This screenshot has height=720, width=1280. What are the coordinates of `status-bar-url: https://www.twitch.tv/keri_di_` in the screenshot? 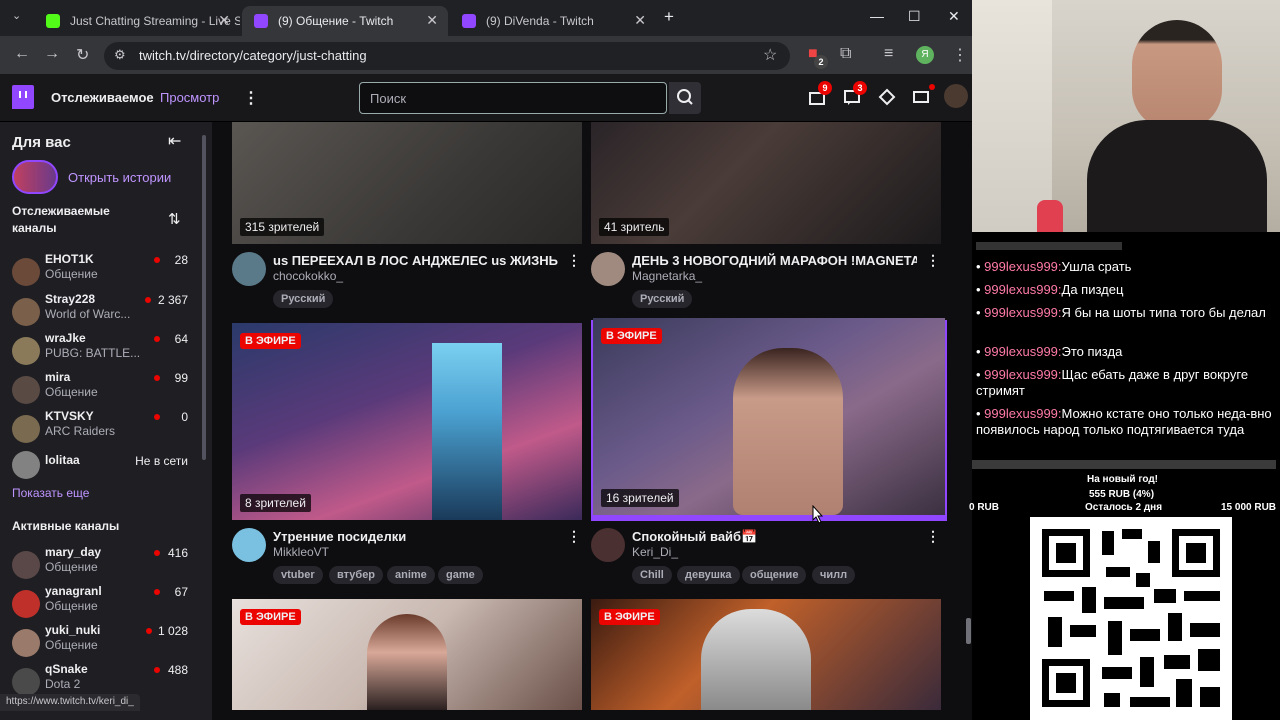 It's located at (70, 702).